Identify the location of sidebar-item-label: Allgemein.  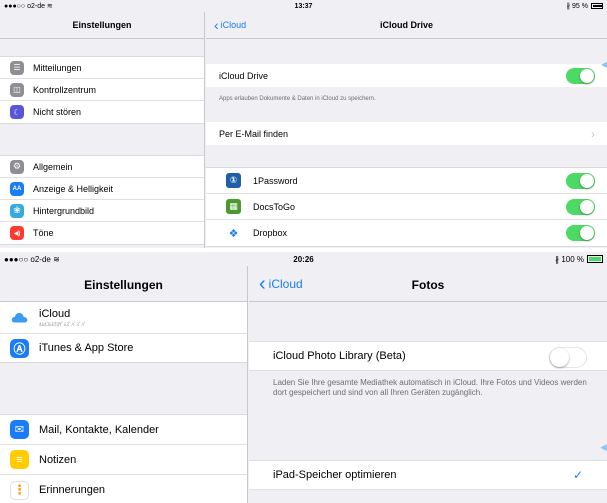
(53, 166).